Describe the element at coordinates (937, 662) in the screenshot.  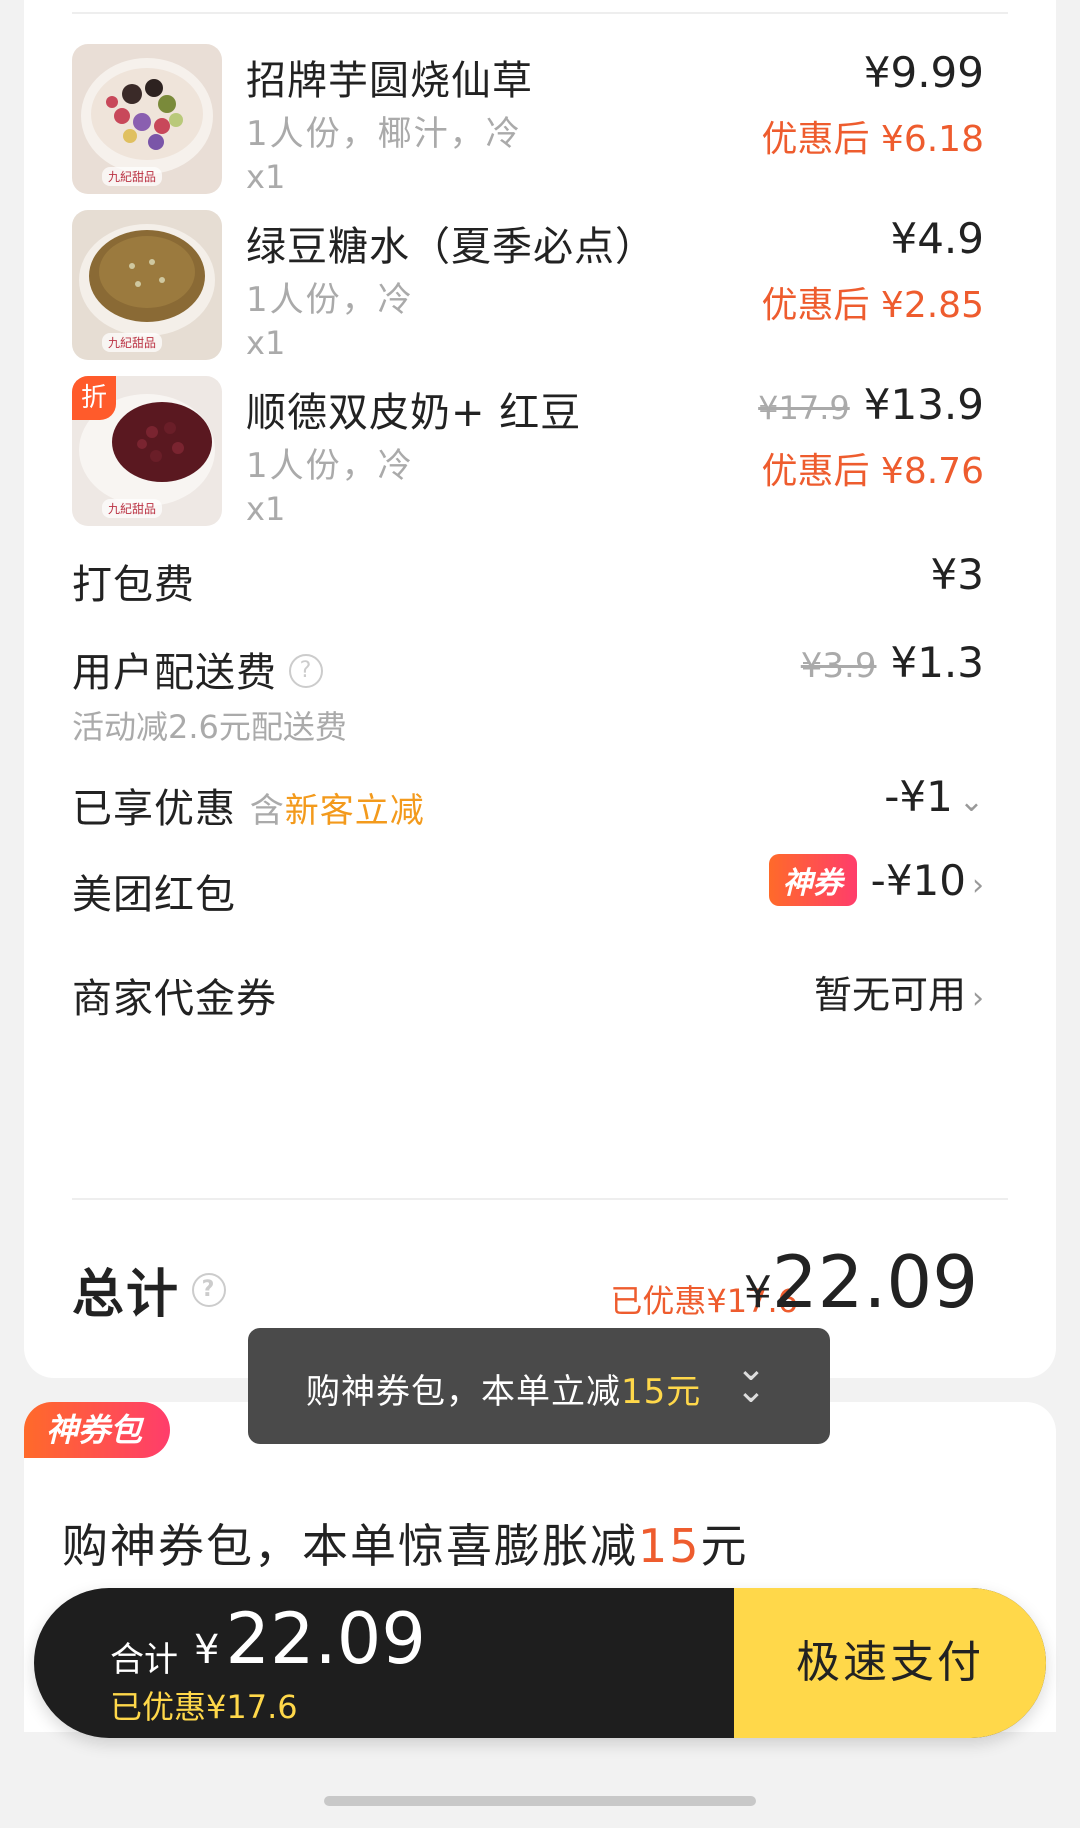
I see `delivery-fee-value: ¥1.3` at that location.